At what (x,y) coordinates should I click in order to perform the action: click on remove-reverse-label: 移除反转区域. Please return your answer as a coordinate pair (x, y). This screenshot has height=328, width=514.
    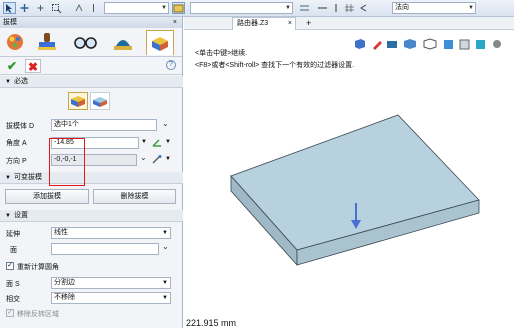
    Looking at the image, I should click on (38, 314).